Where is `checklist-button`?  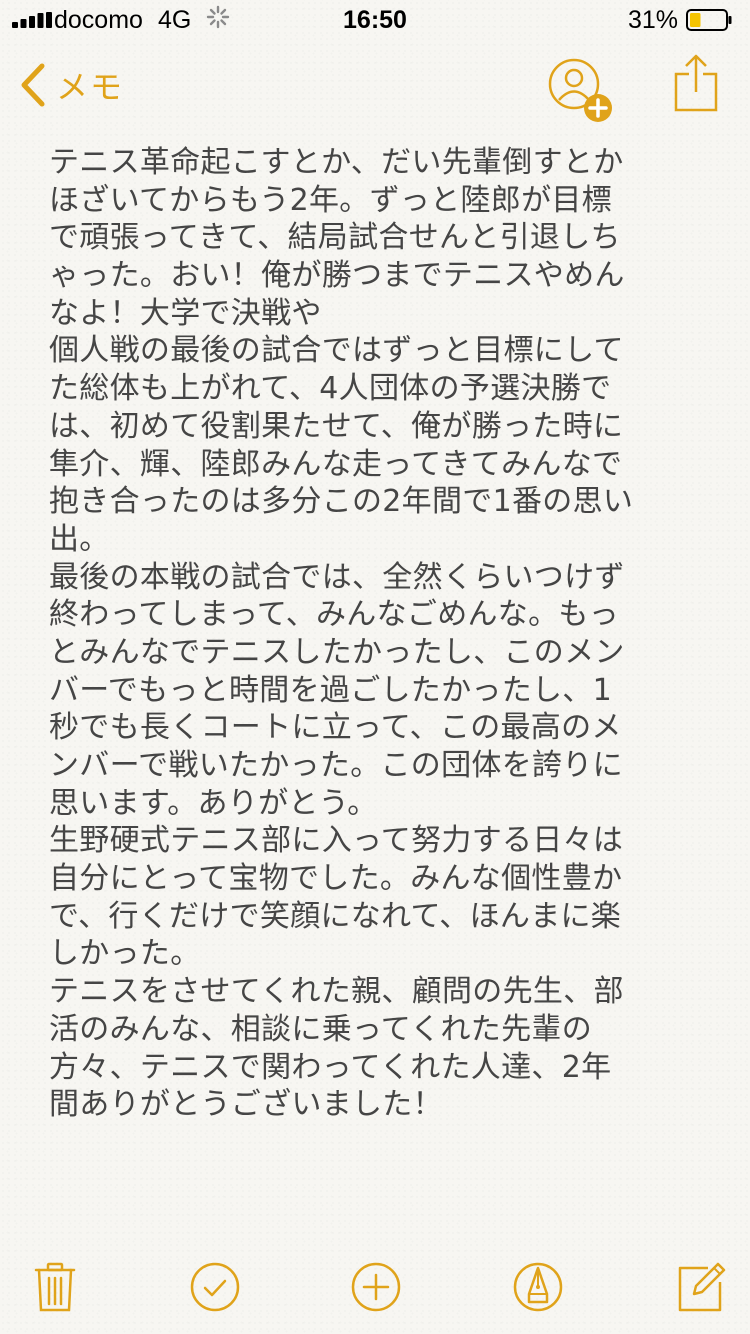
checklist-button is located at coordinates (215, 1287).